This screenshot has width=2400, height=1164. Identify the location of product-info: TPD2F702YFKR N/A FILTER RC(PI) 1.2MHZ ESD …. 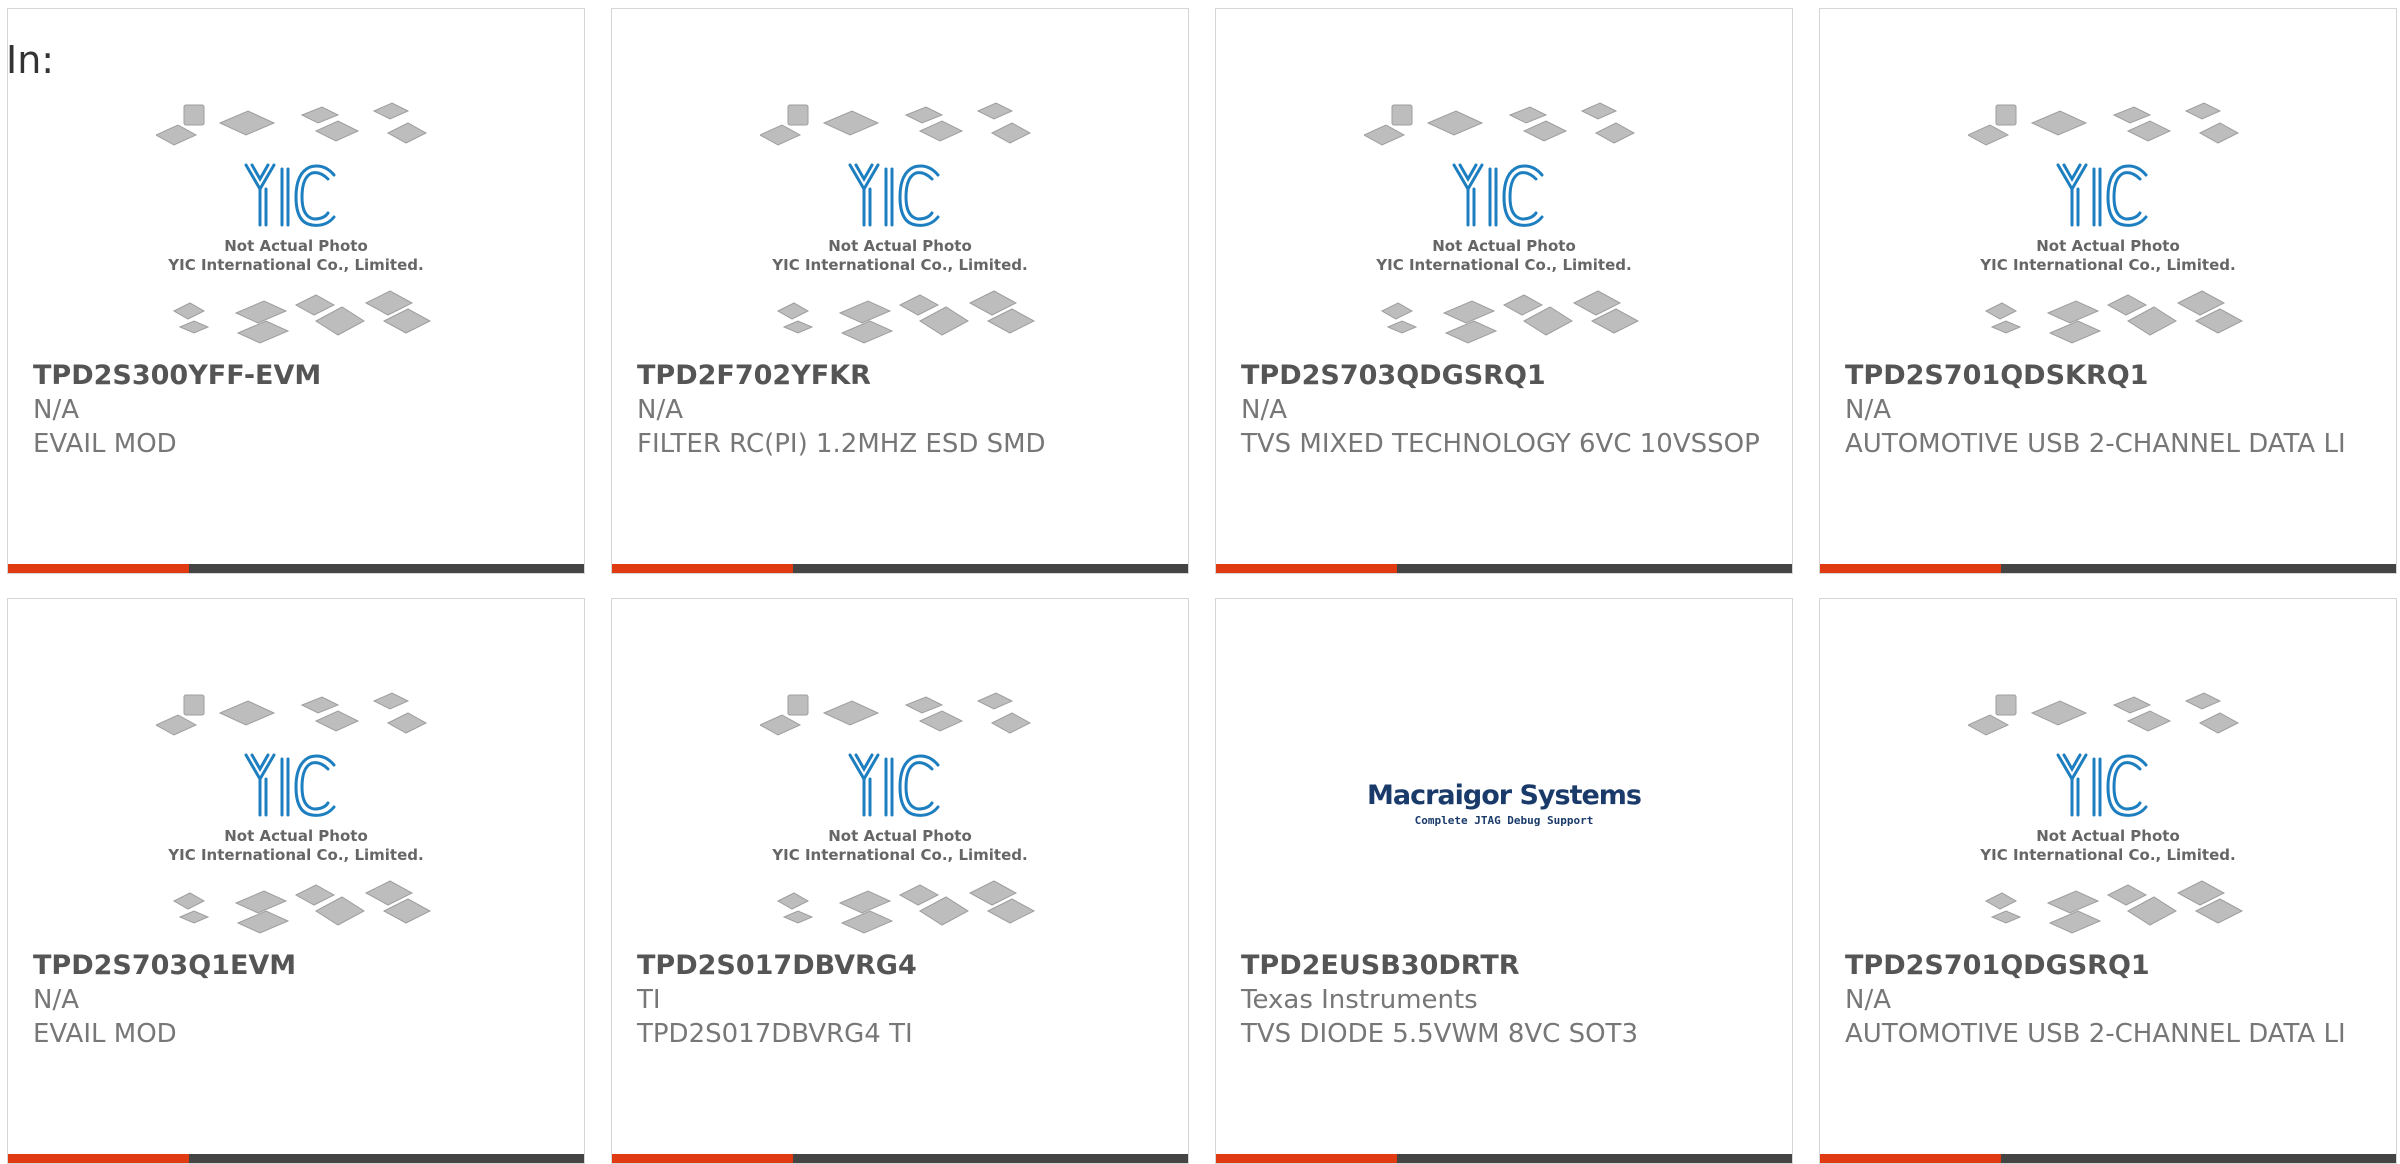
(902, 410).